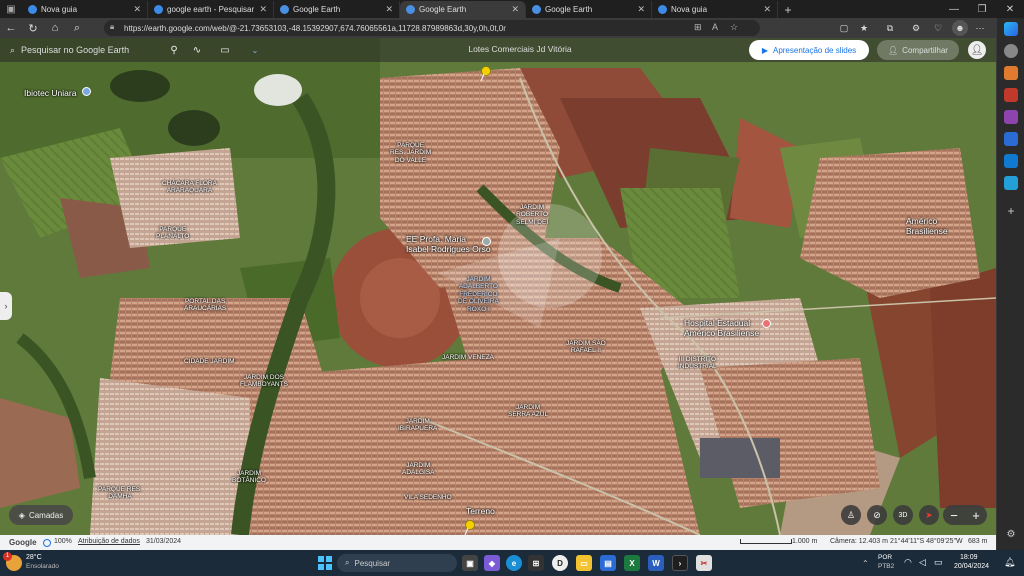 Image resolution: width=1024 pixels, height=576 pixels. I want to click on snipping-tool-icon: ✂, so click(704, 563).